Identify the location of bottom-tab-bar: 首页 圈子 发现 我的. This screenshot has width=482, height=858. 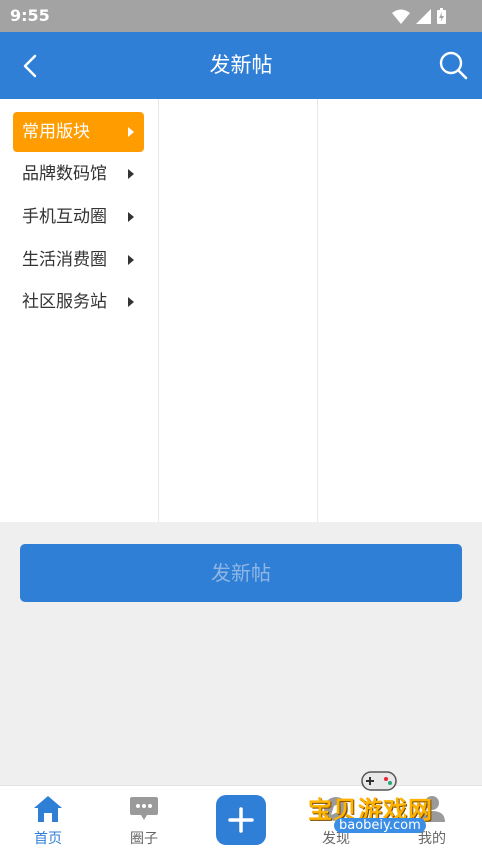
(241, 821).